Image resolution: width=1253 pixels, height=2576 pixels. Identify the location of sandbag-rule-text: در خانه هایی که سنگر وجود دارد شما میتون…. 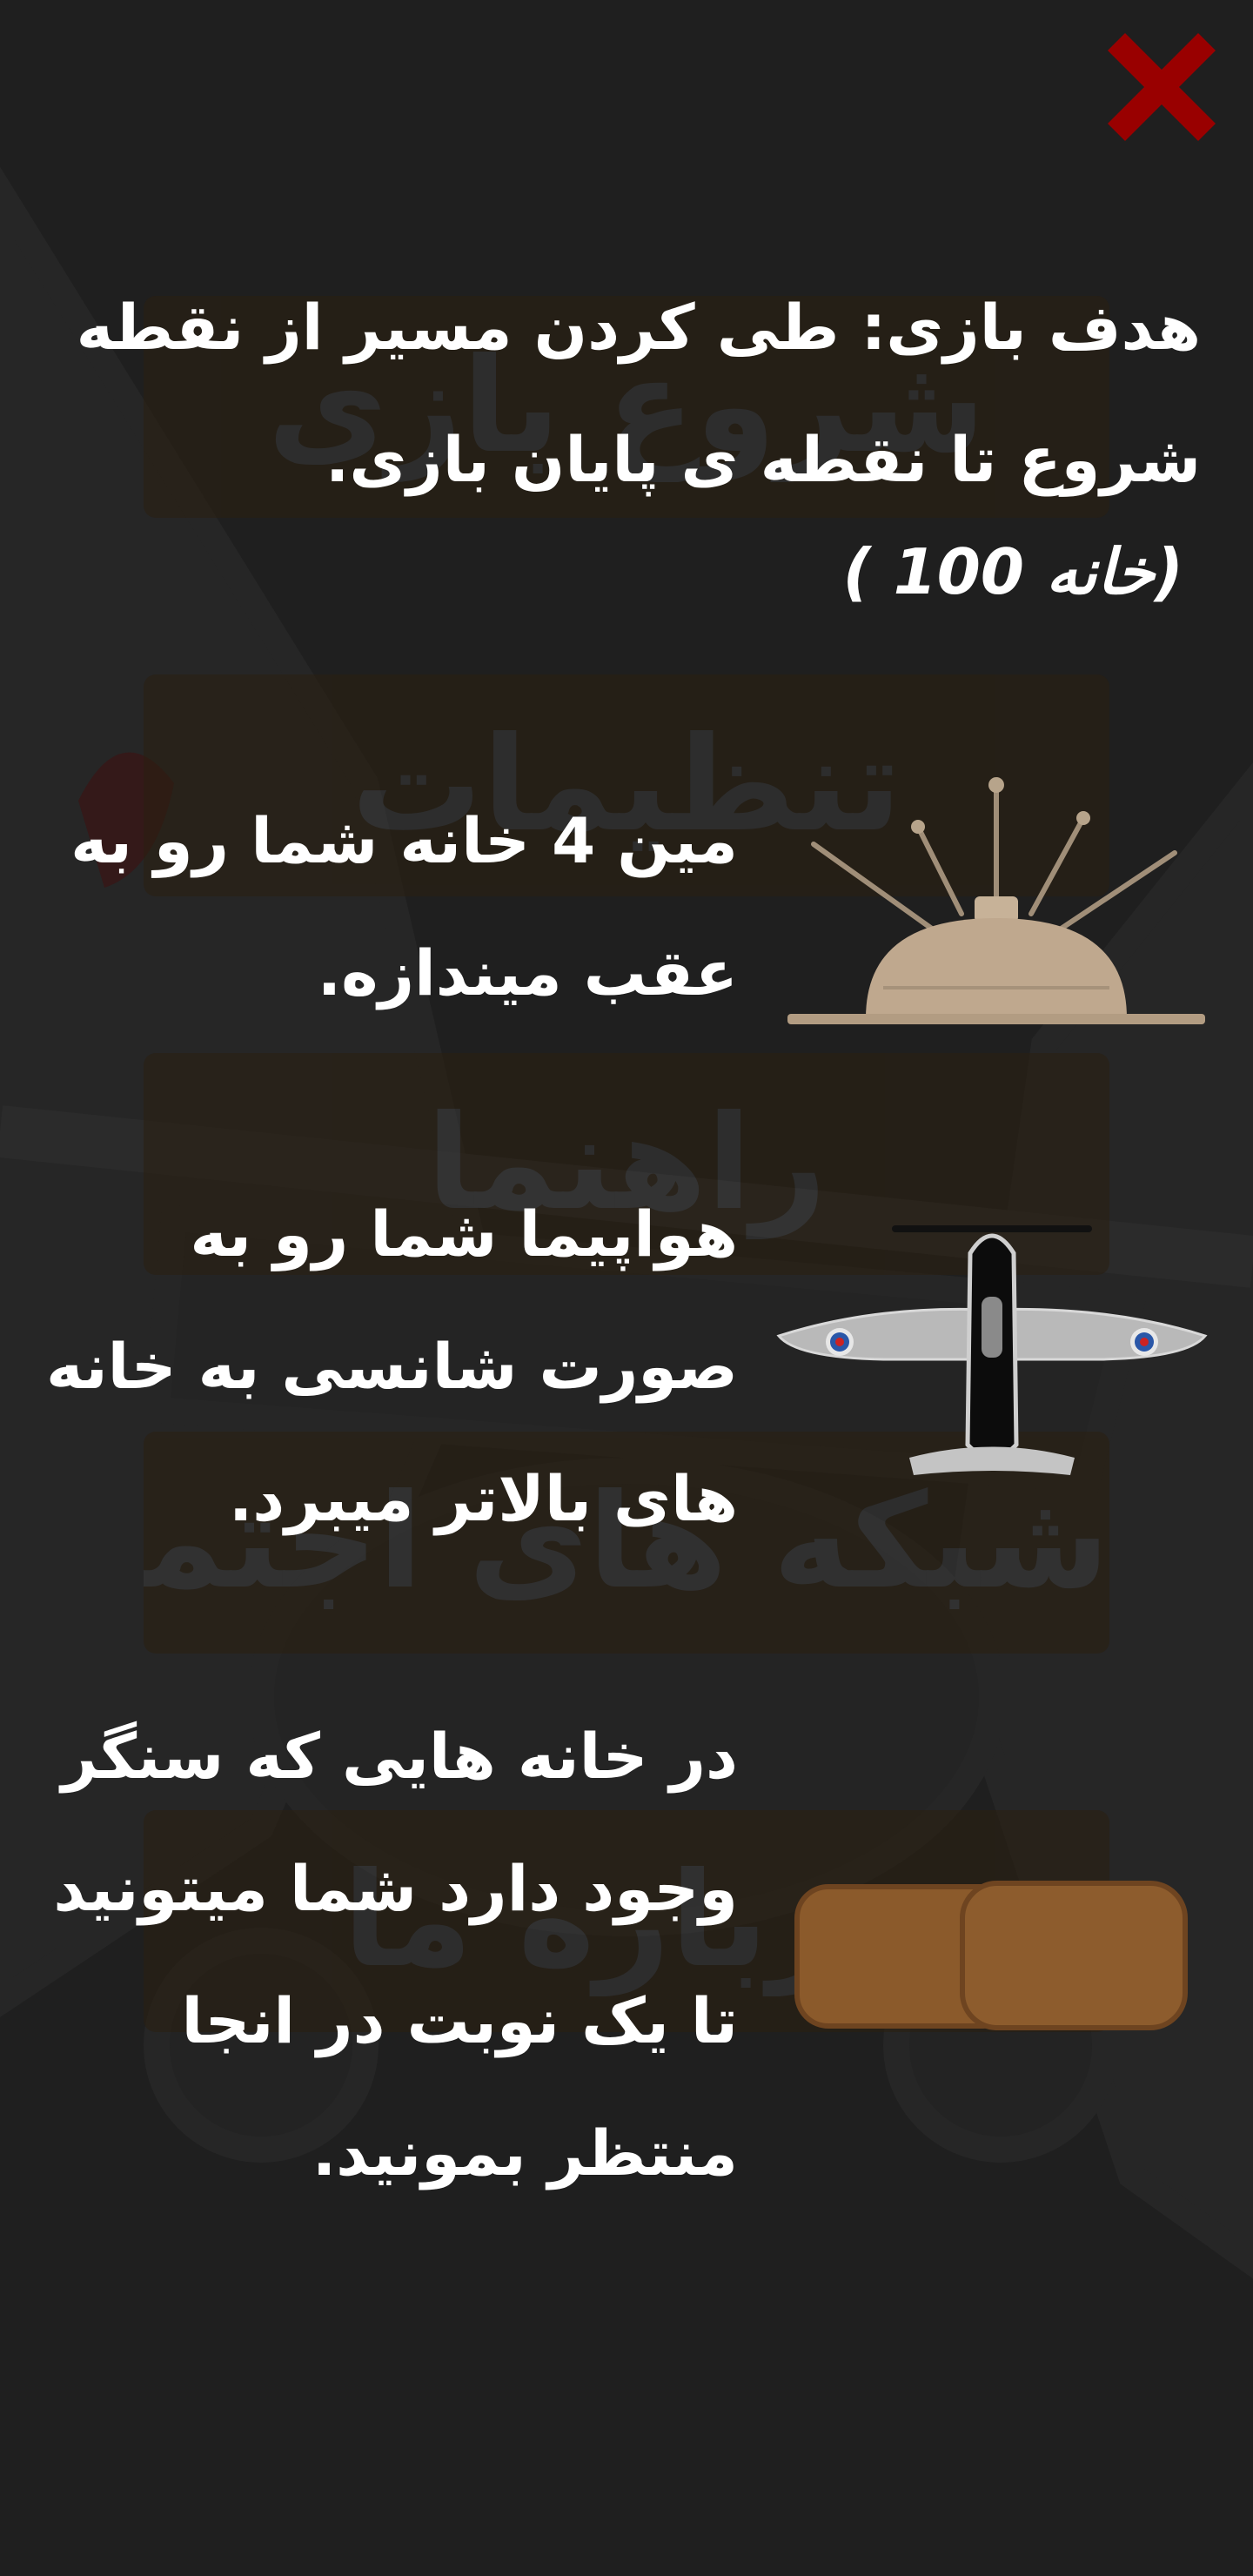
(395, 1955).